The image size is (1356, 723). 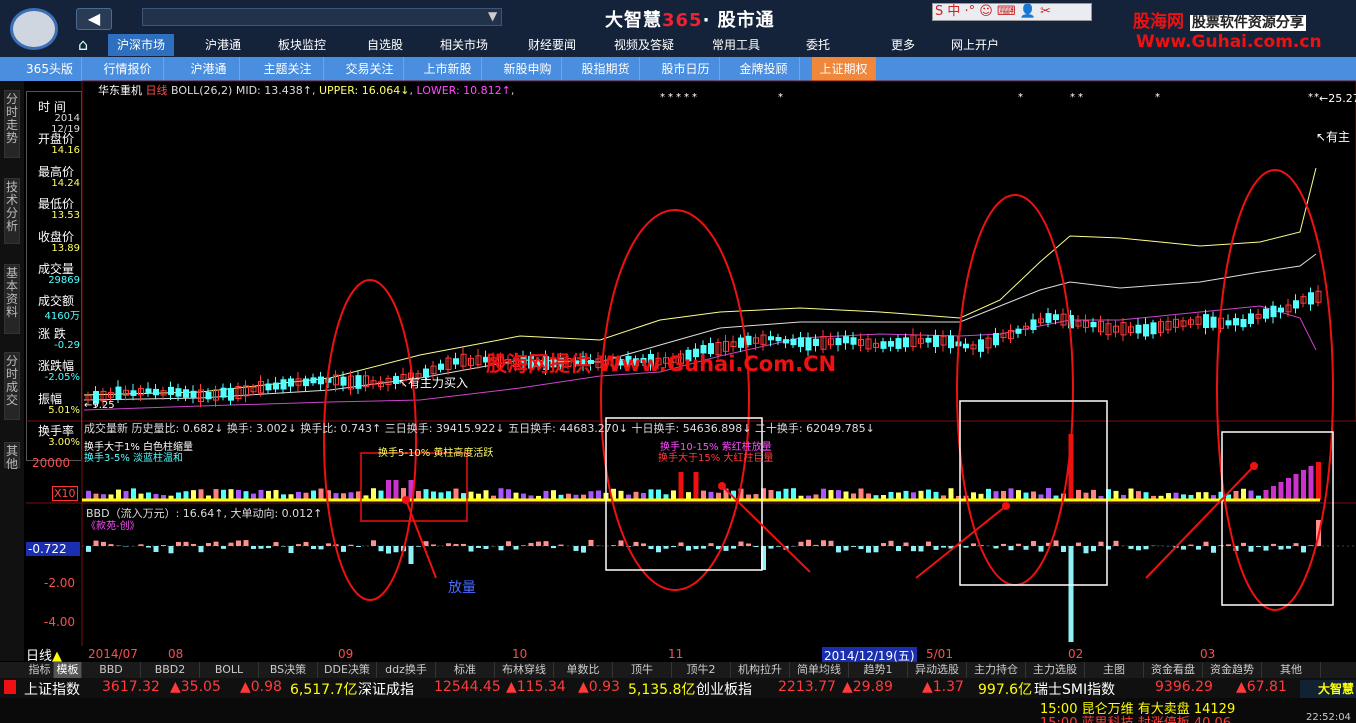 I want to click on indicator-tab-3: BBD2, so click(x=170, y=670).